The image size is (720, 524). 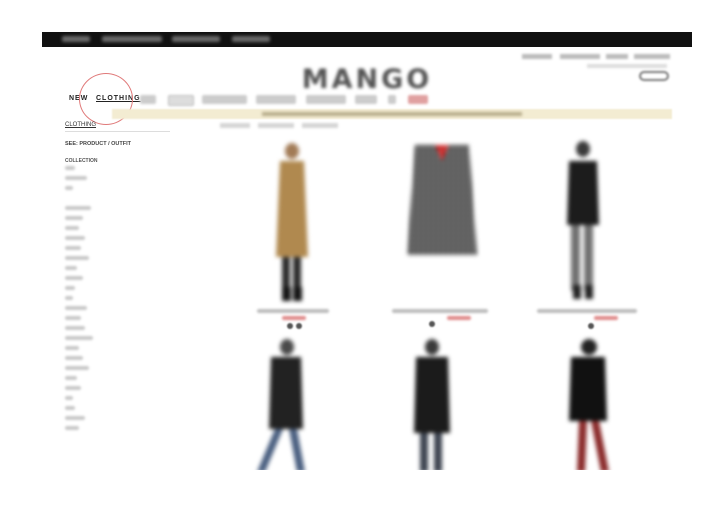 I want to click on brand-logo: MANGO, so click(x=367, y=79).